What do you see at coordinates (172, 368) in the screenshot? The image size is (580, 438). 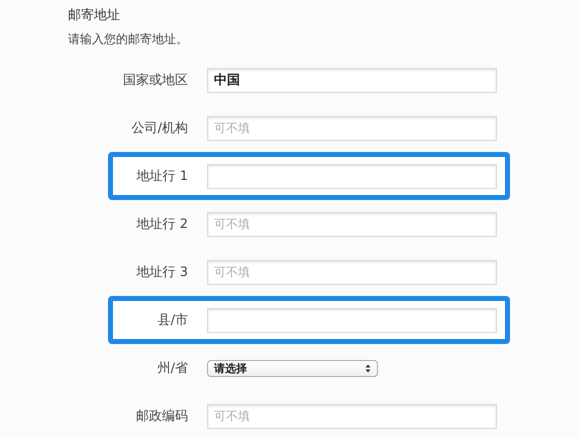 I see `field-label: 州/省` at bounding box center [172, 368].